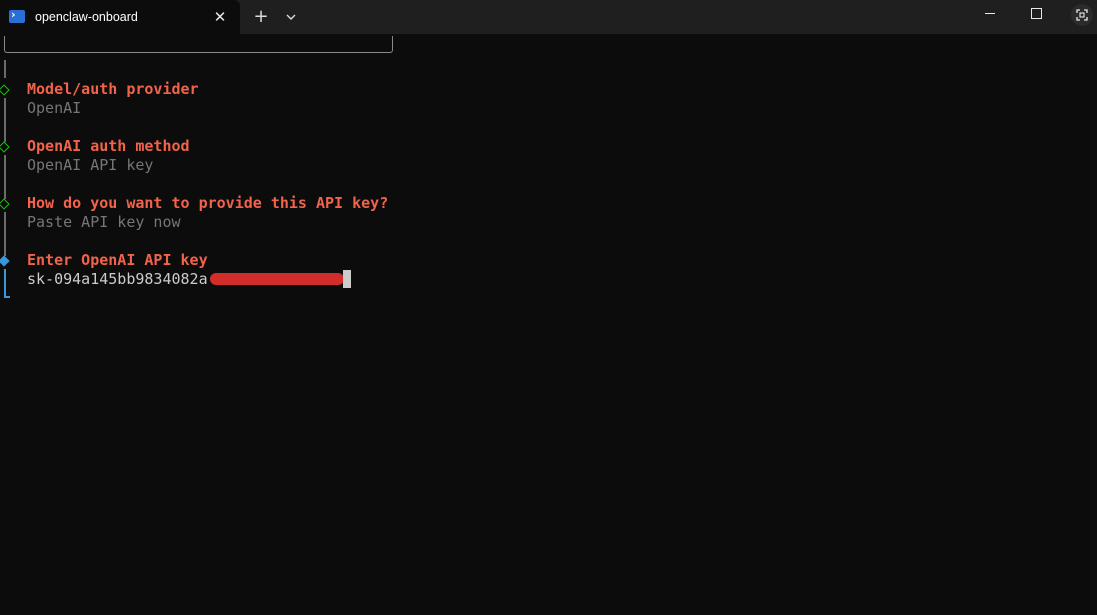 This screenshot has height=615, width=1097. Describe the element at coordinates (7, 297) in the screenshot. I see `active-connector-end` at that location.